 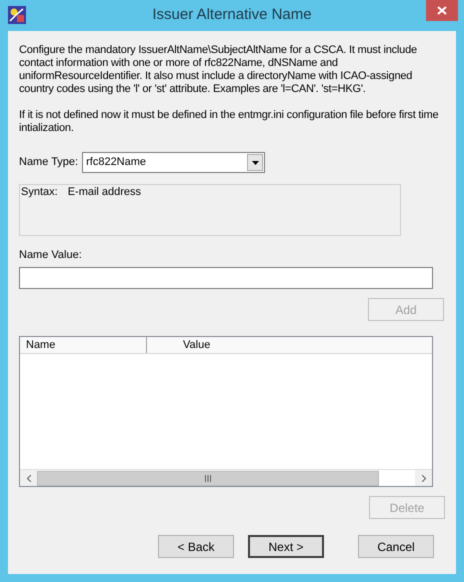 I want to click on window-title: Issuer Alternative Name, so click(x=232, y=15).